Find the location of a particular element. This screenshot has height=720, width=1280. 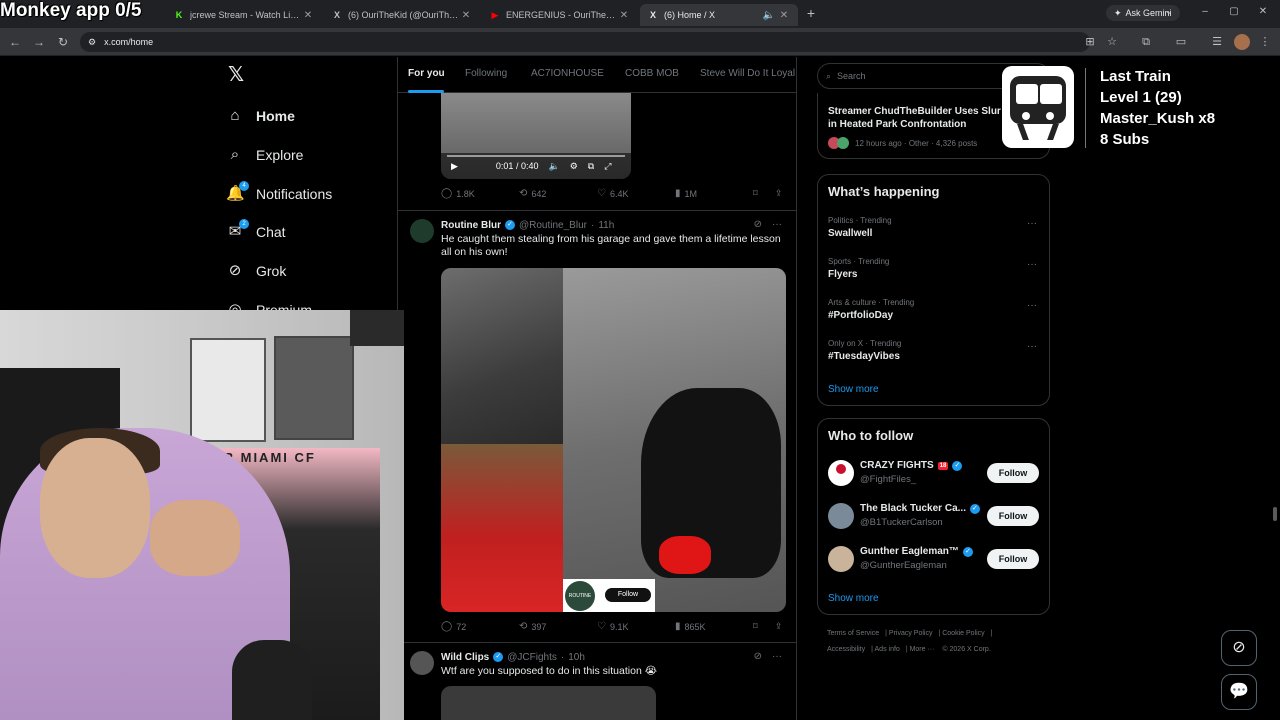

train-line-subs: 8 Subs is located at coordinates (1125, 139).